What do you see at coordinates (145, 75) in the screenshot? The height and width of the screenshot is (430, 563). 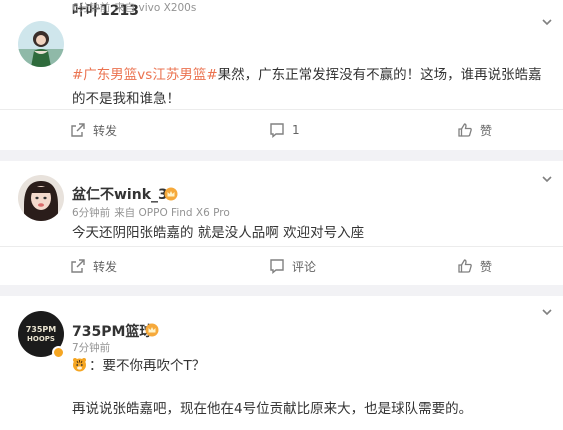 I see `topic-tag: #广东男篮vs江苏男篮#` at bounding box center [145, 75].